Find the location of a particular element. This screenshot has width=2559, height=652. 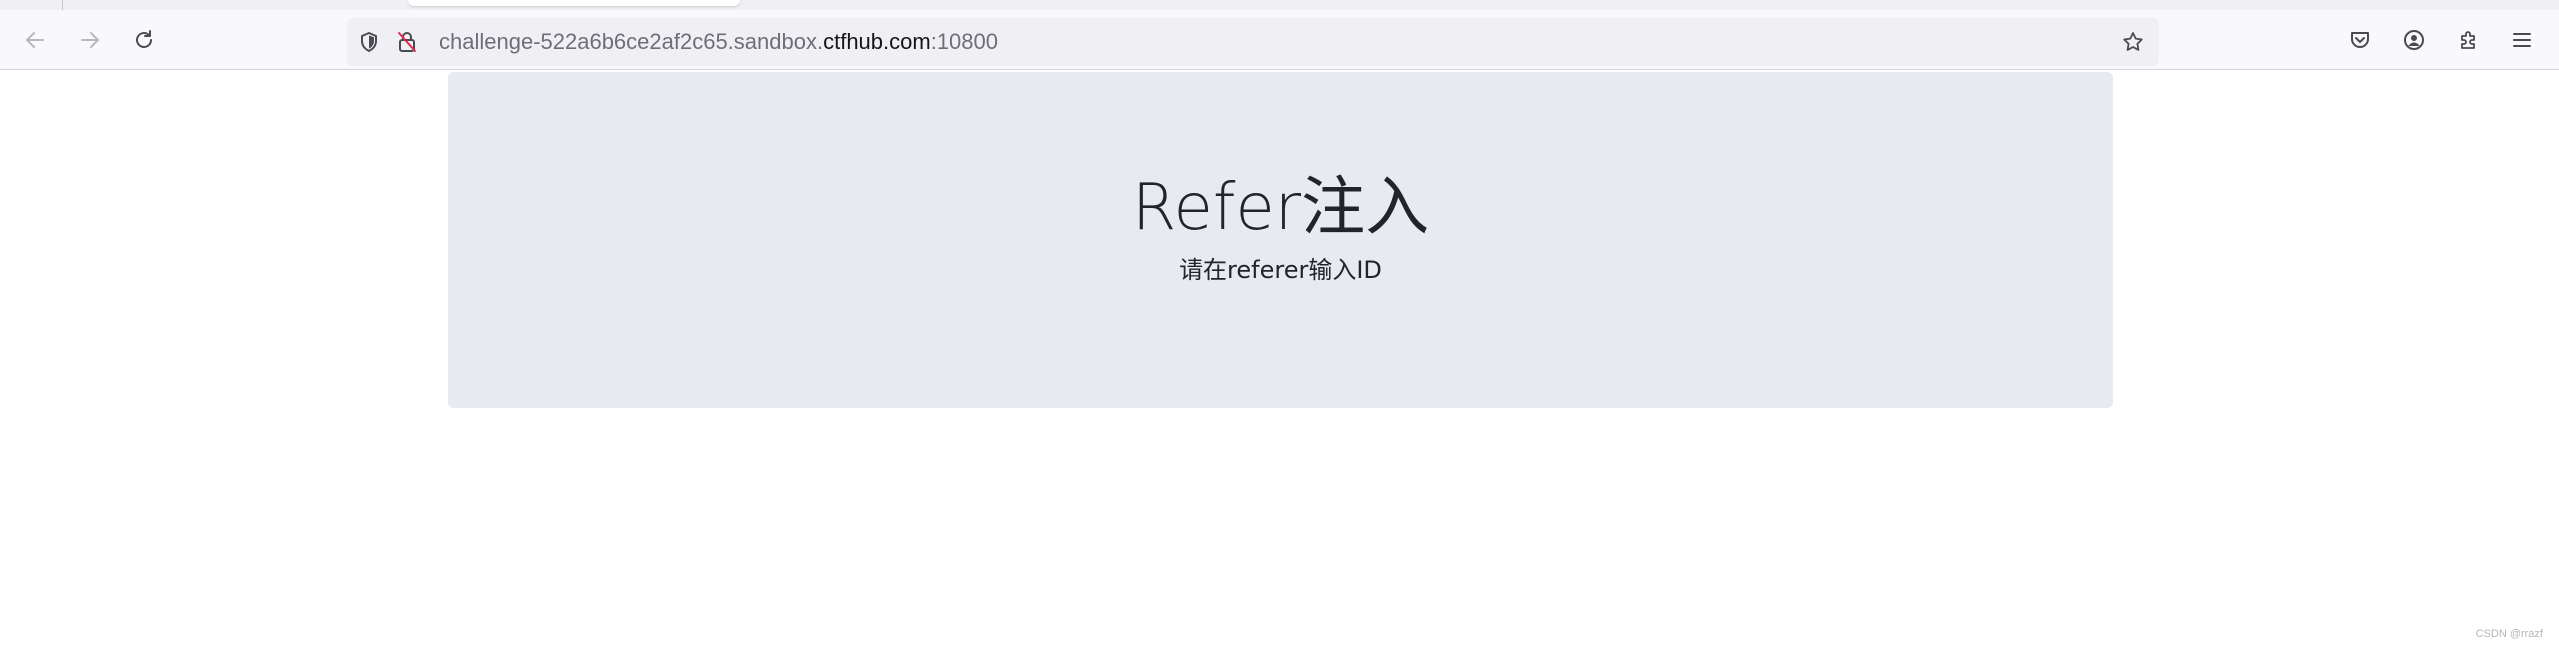

url-port: :10800 is located at coordinates (964, 41).